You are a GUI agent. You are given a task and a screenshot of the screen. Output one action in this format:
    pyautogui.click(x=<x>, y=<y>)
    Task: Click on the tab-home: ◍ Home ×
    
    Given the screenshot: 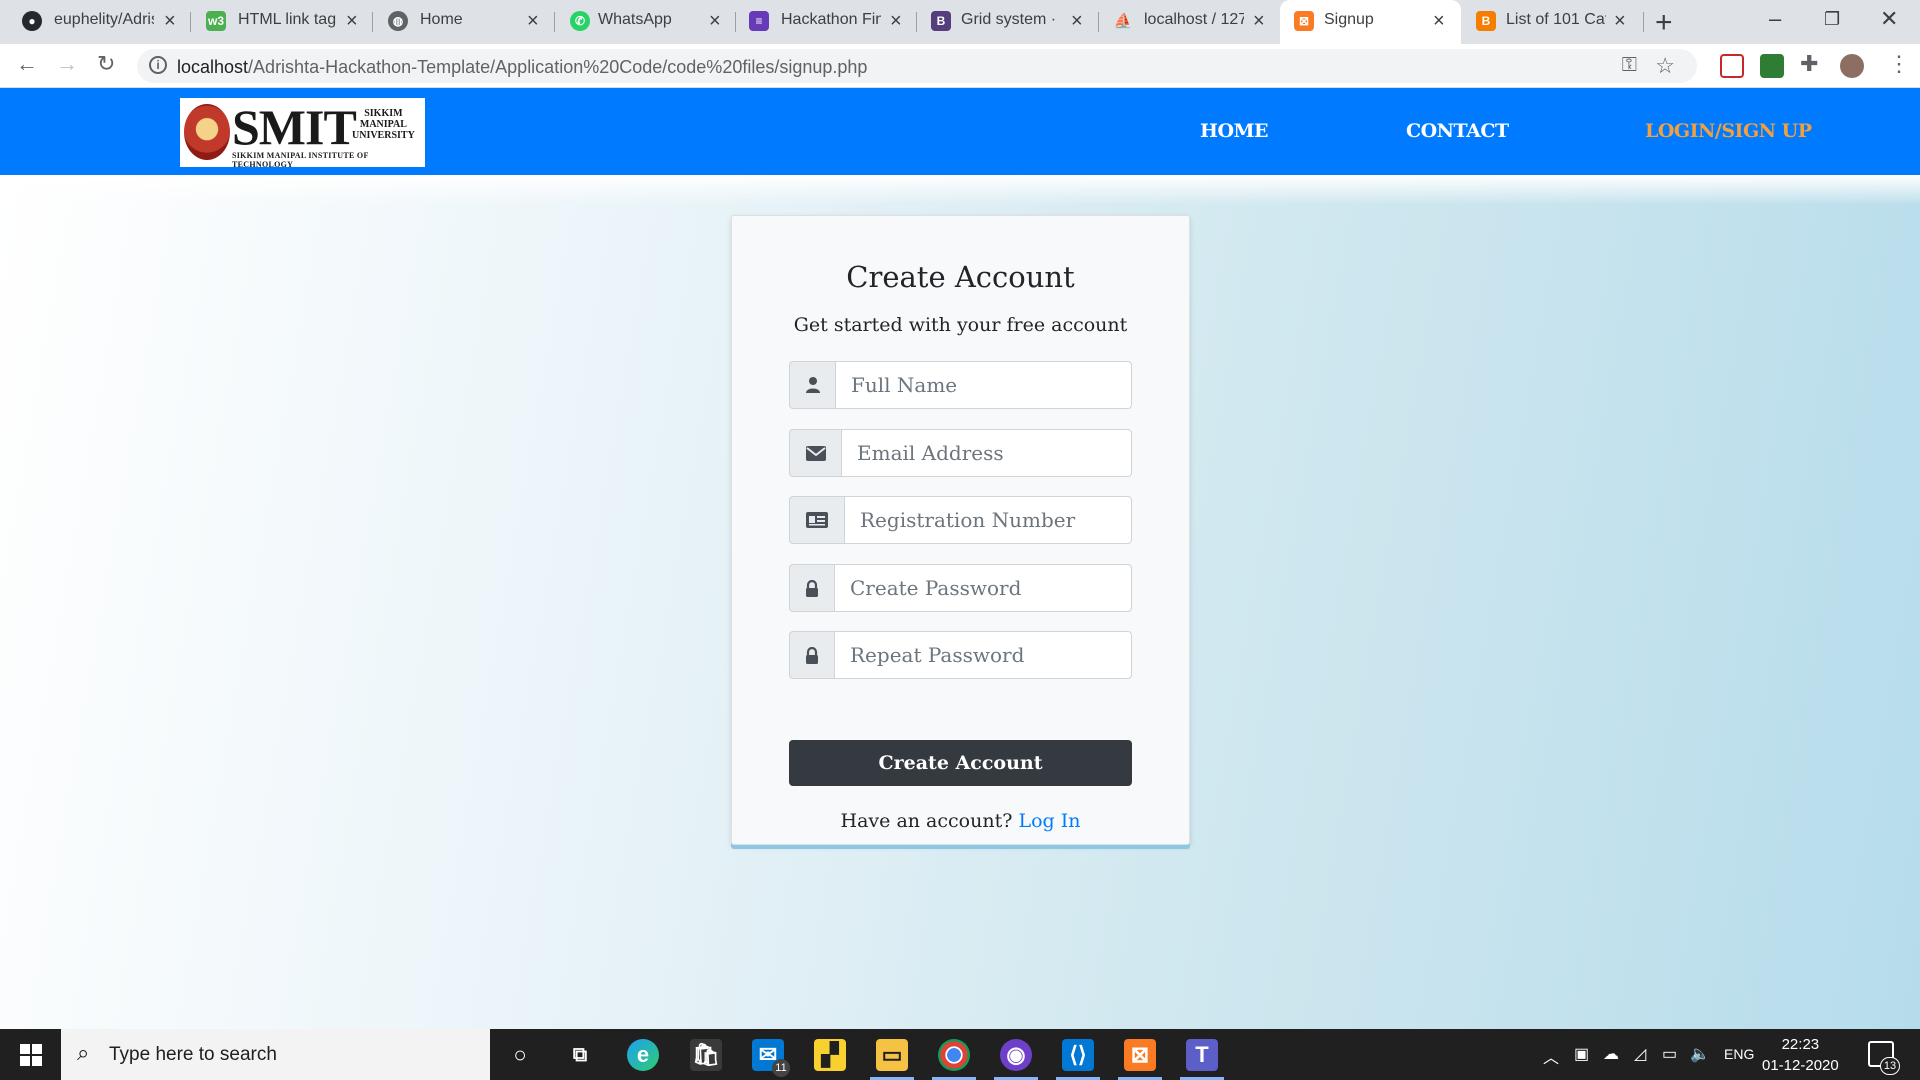 What is the action you would take?
    pyautogui.click(x=462, y=22)
    